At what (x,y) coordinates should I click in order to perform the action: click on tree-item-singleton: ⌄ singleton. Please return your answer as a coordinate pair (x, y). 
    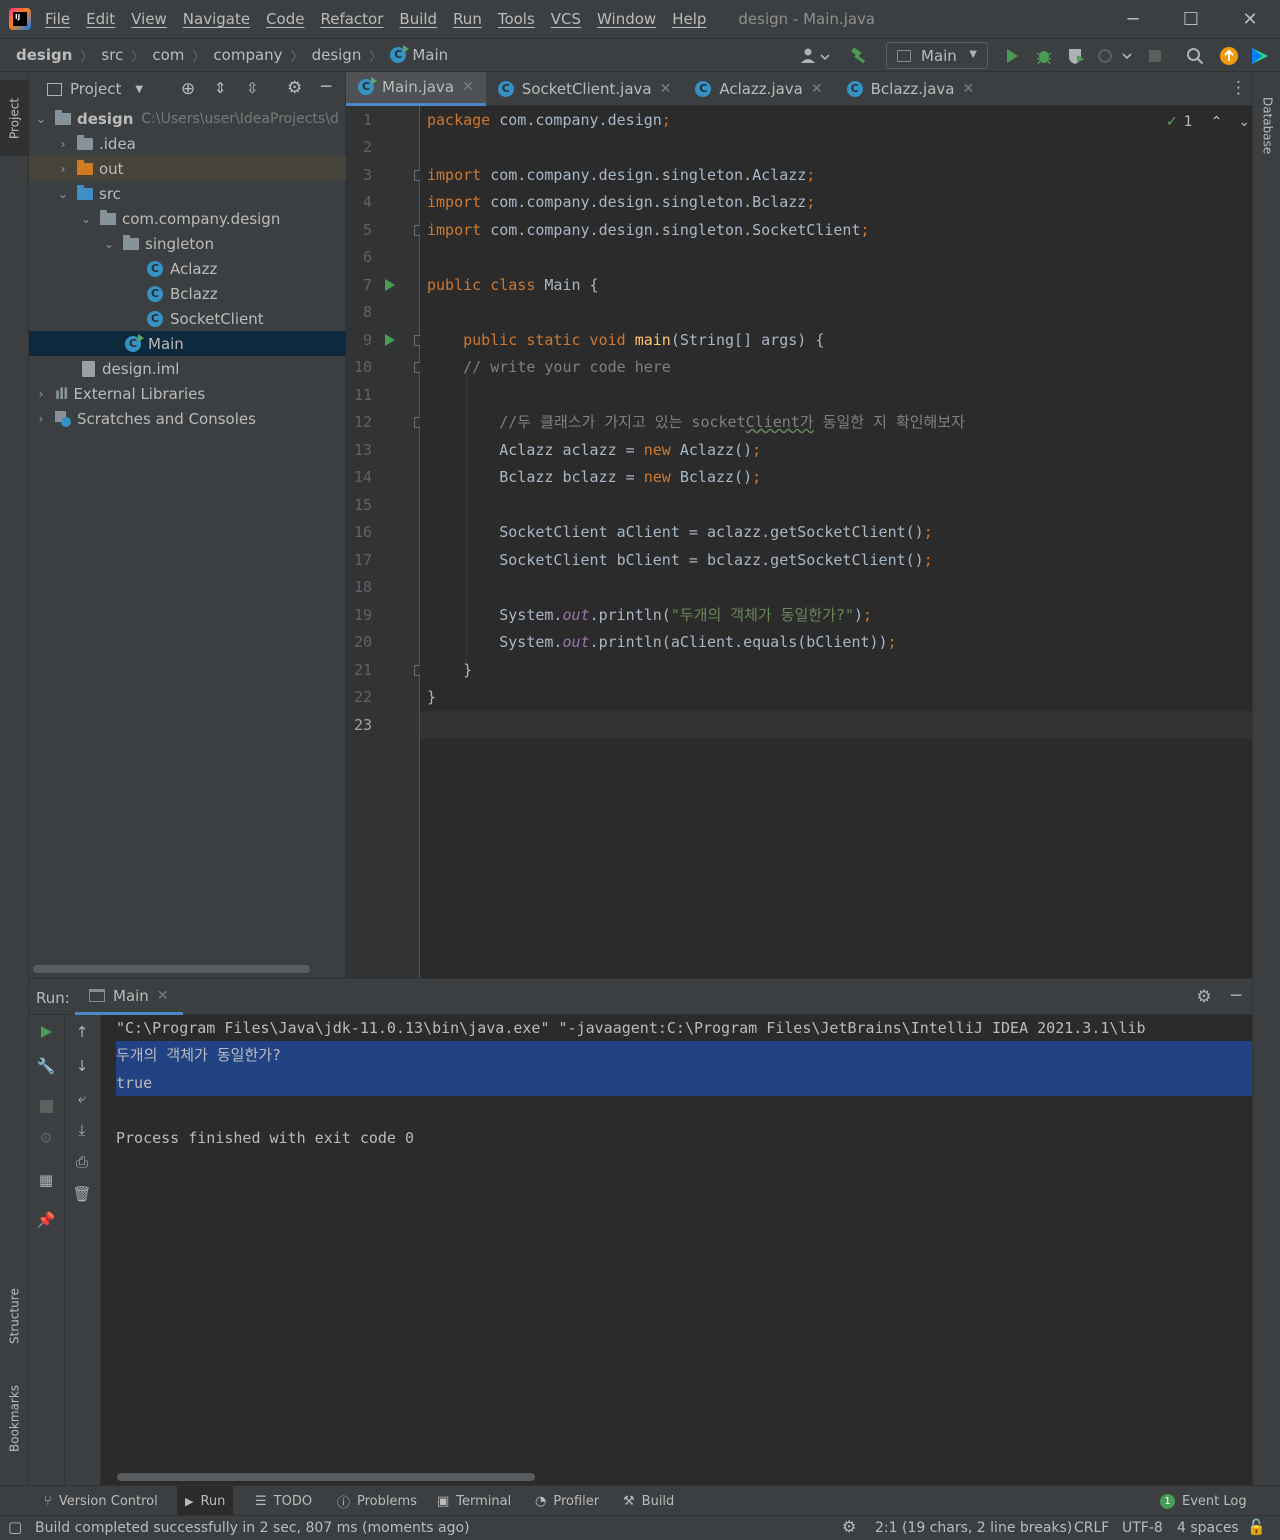
    Looking at the image, I should click on (187, 243).